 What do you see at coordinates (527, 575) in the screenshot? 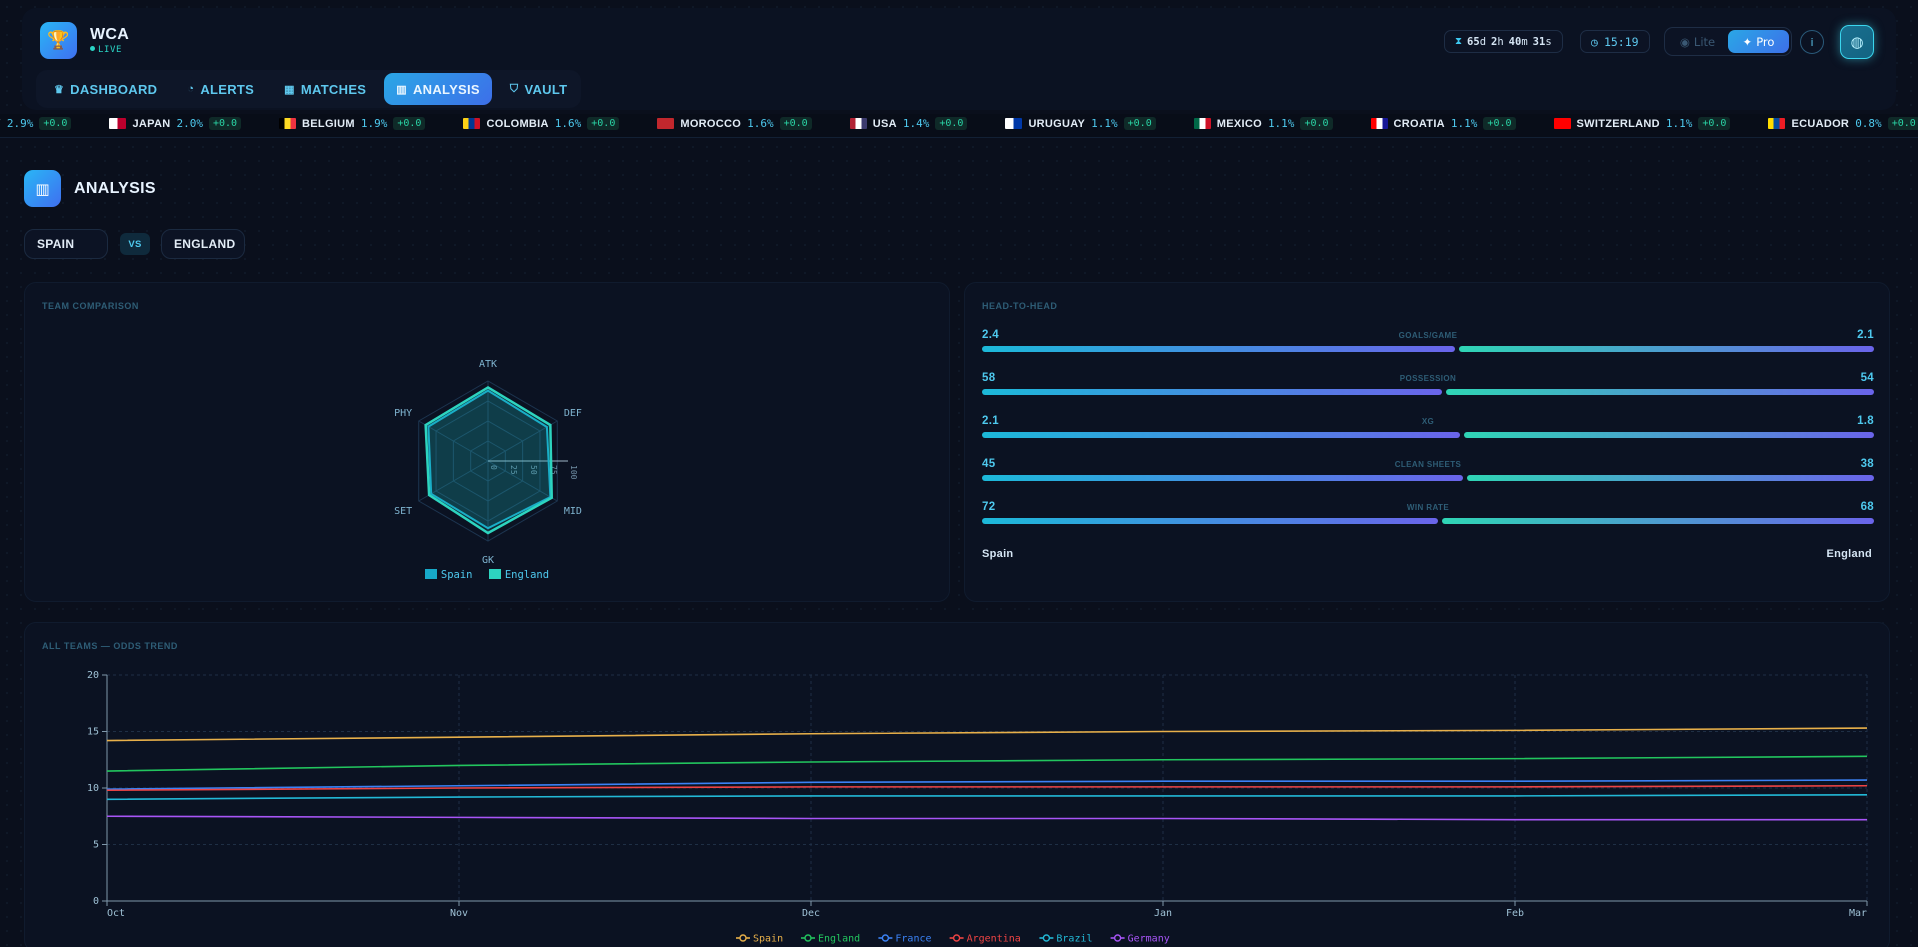
I see `legend-label: England` at bounding box center [527, 575].